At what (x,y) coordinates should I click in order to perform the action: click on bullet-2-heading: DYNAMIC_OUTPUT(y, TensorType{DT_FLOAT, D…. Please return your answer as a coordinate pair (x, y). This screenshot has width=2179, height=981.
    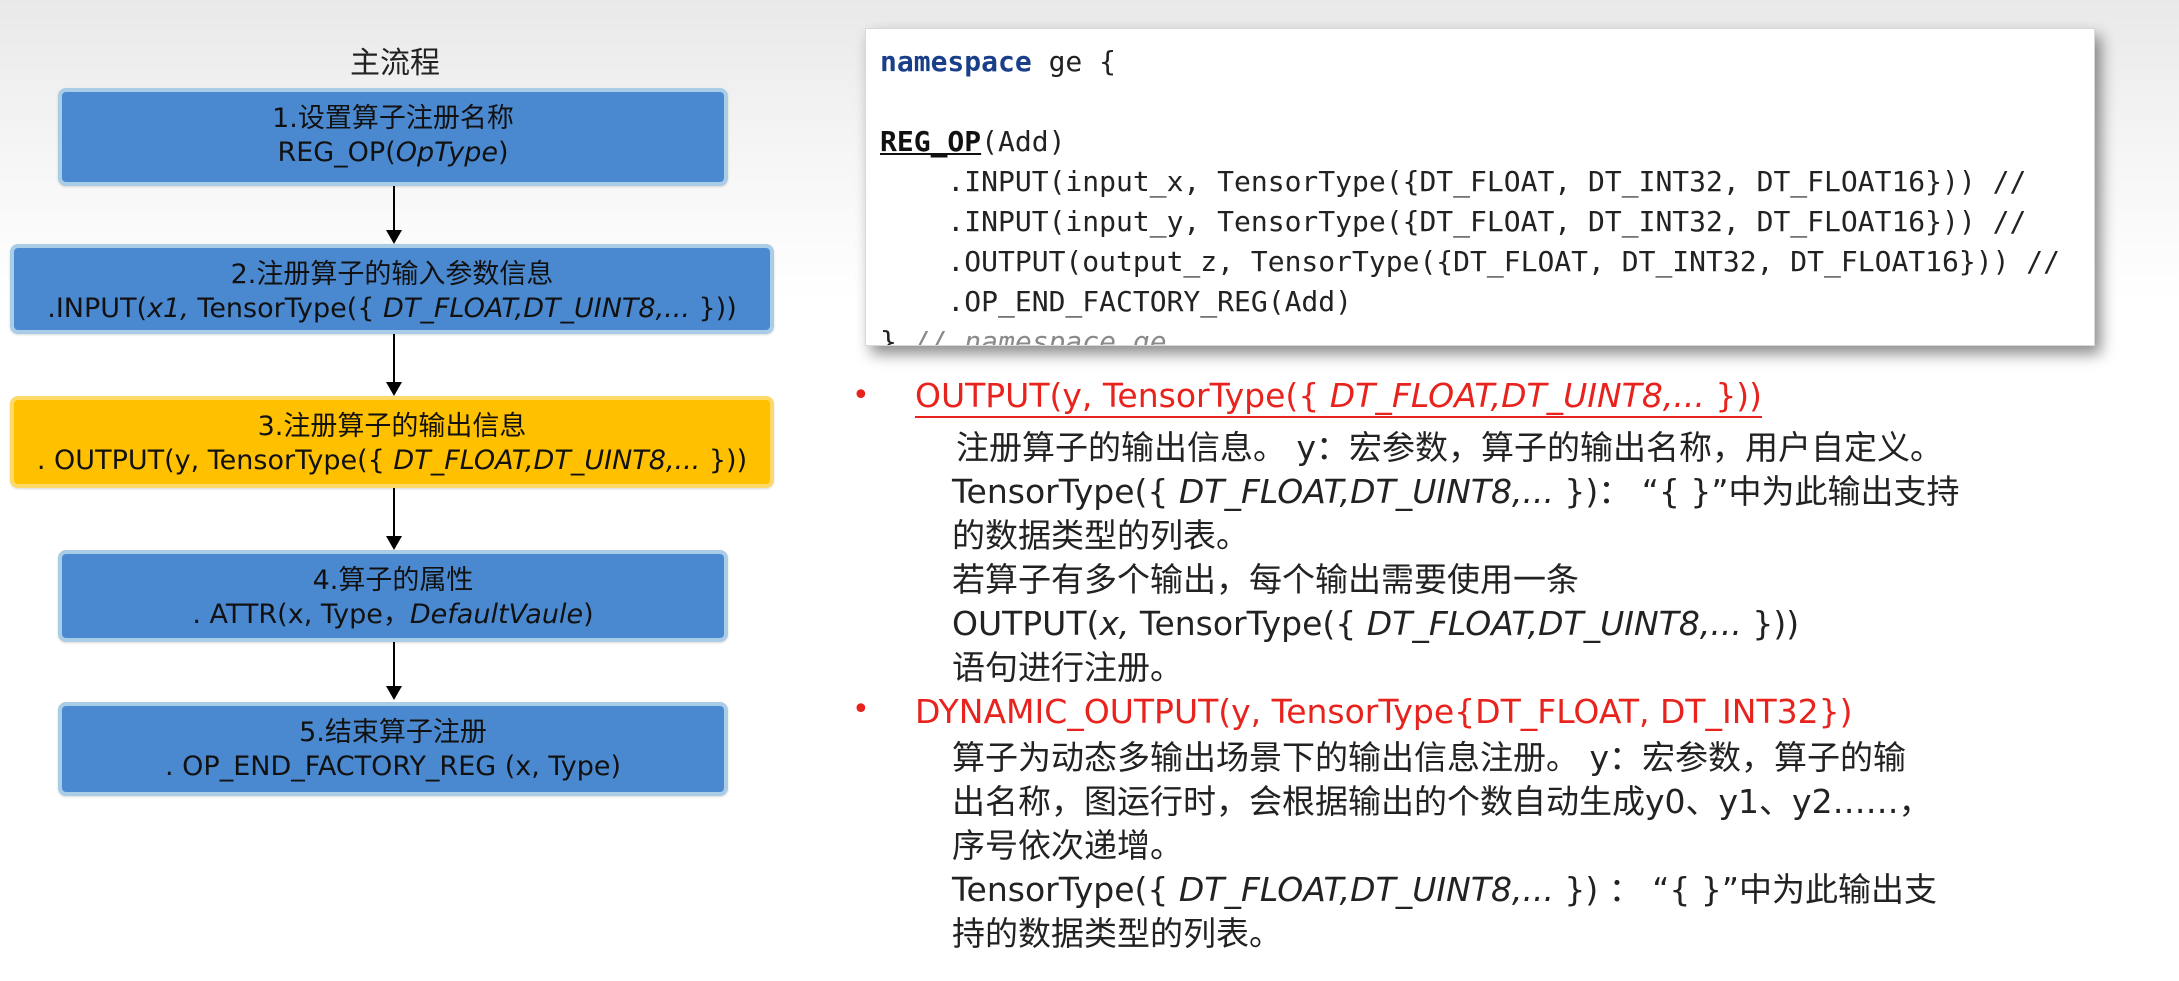
    Looking at the image, I should click on (1384, 711).